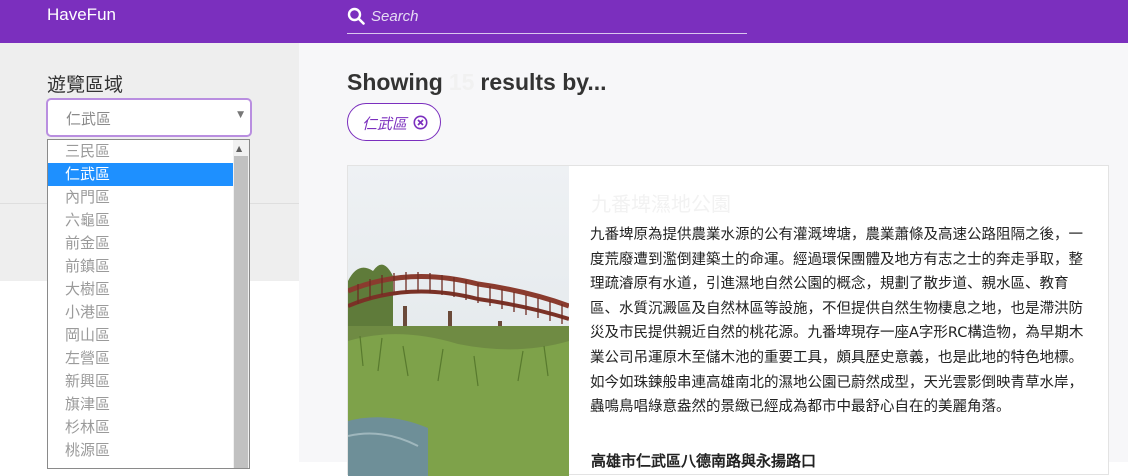 This screenshot has height=476, width=1128. I want to click on dropdown-option: 六龜區, so click(141, 220).